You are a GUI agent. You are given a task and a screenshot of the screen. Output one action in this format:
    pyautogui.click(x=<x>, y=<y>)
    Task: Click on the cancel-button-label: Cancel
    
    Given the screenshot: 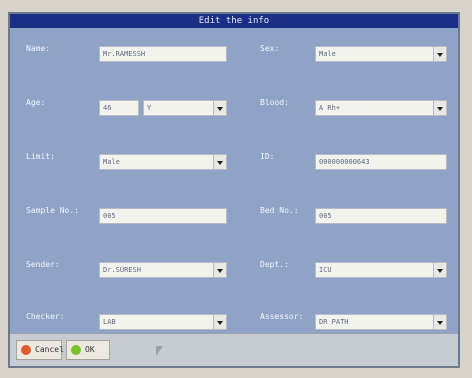 What is the action you would take?
    pyautogui.click(x=49, y=349)
    